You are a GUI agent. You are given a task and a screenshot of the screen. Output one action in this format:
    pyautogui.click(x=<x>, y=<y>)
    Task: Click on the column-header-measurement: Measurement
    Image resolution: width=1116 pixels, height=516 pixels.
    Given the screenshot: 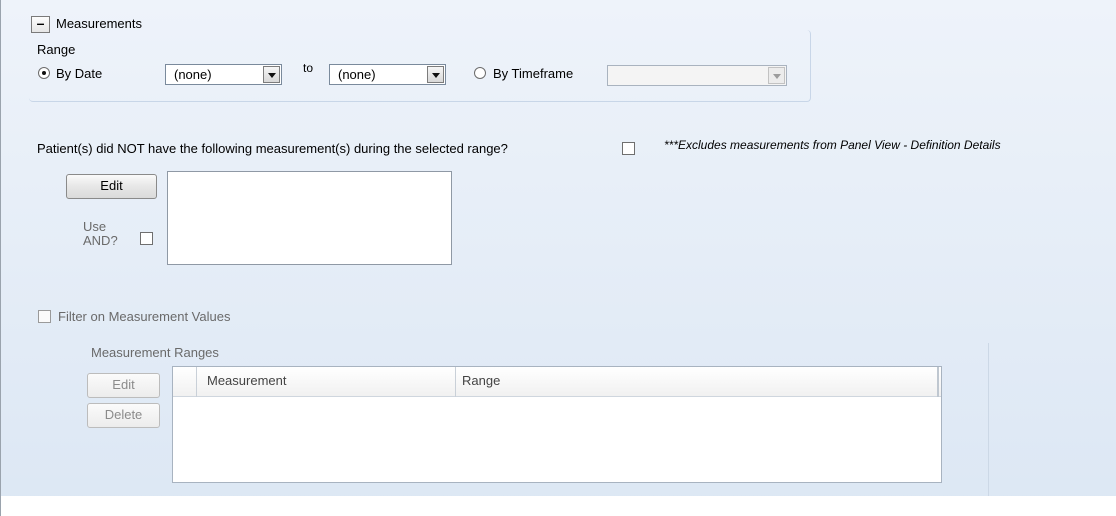 What is the action you would take?
    pyautogui.click(x=326, y=382)
    